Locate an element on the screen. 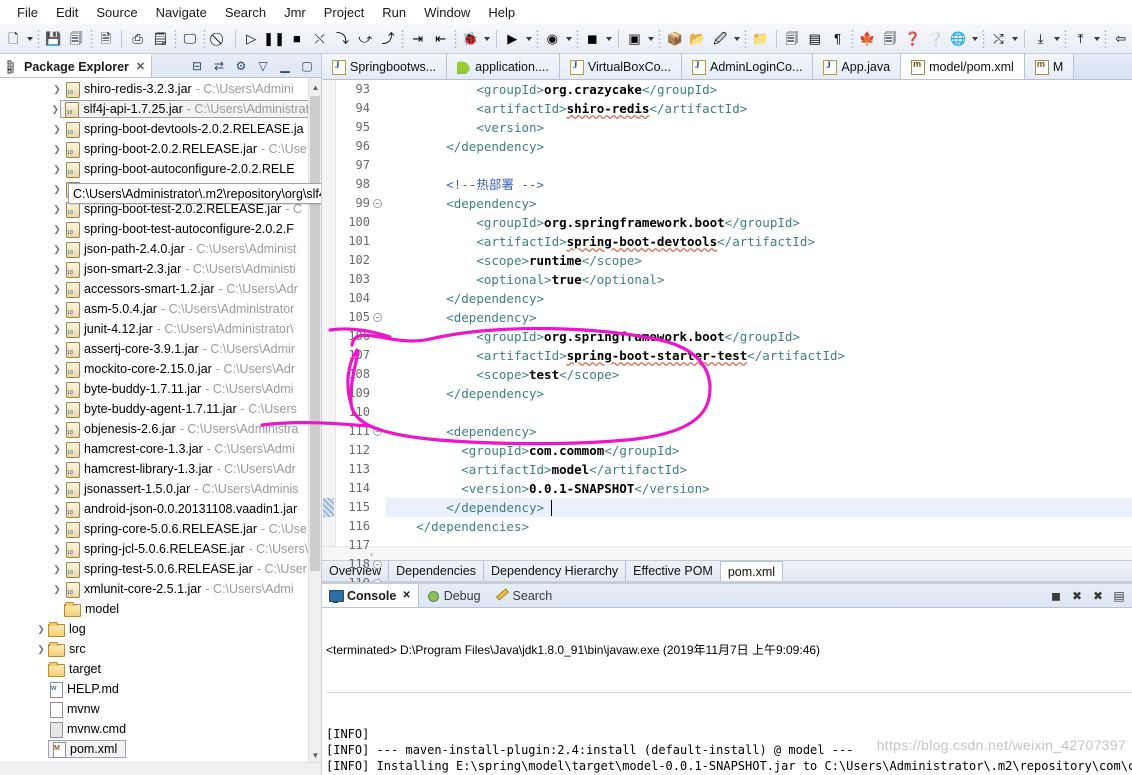  tree-item: ❯ 10 byte-buddy-agent-1.7.11.jar - C:\Users is located at coordinates (160, 409).